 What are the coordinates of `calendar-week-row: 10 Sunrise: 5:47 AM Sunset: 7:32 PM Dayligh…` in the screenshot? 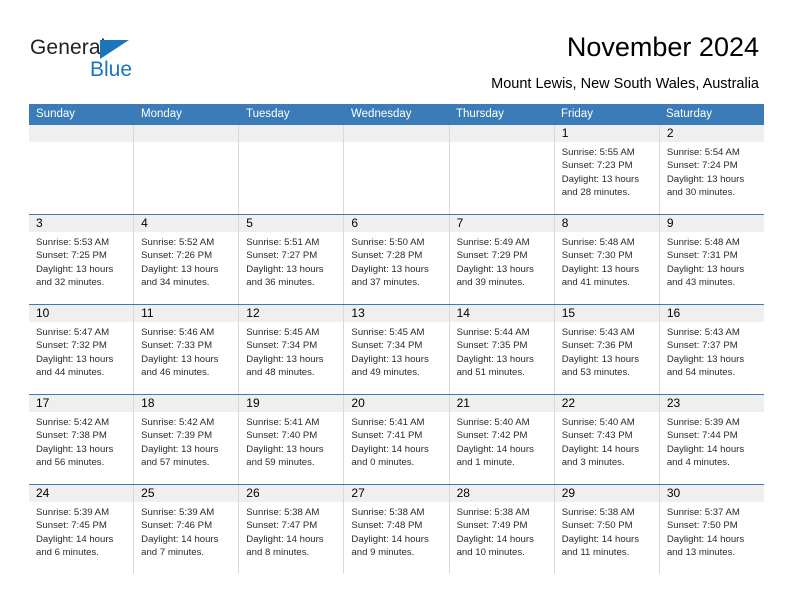 It's located at (396, 349).